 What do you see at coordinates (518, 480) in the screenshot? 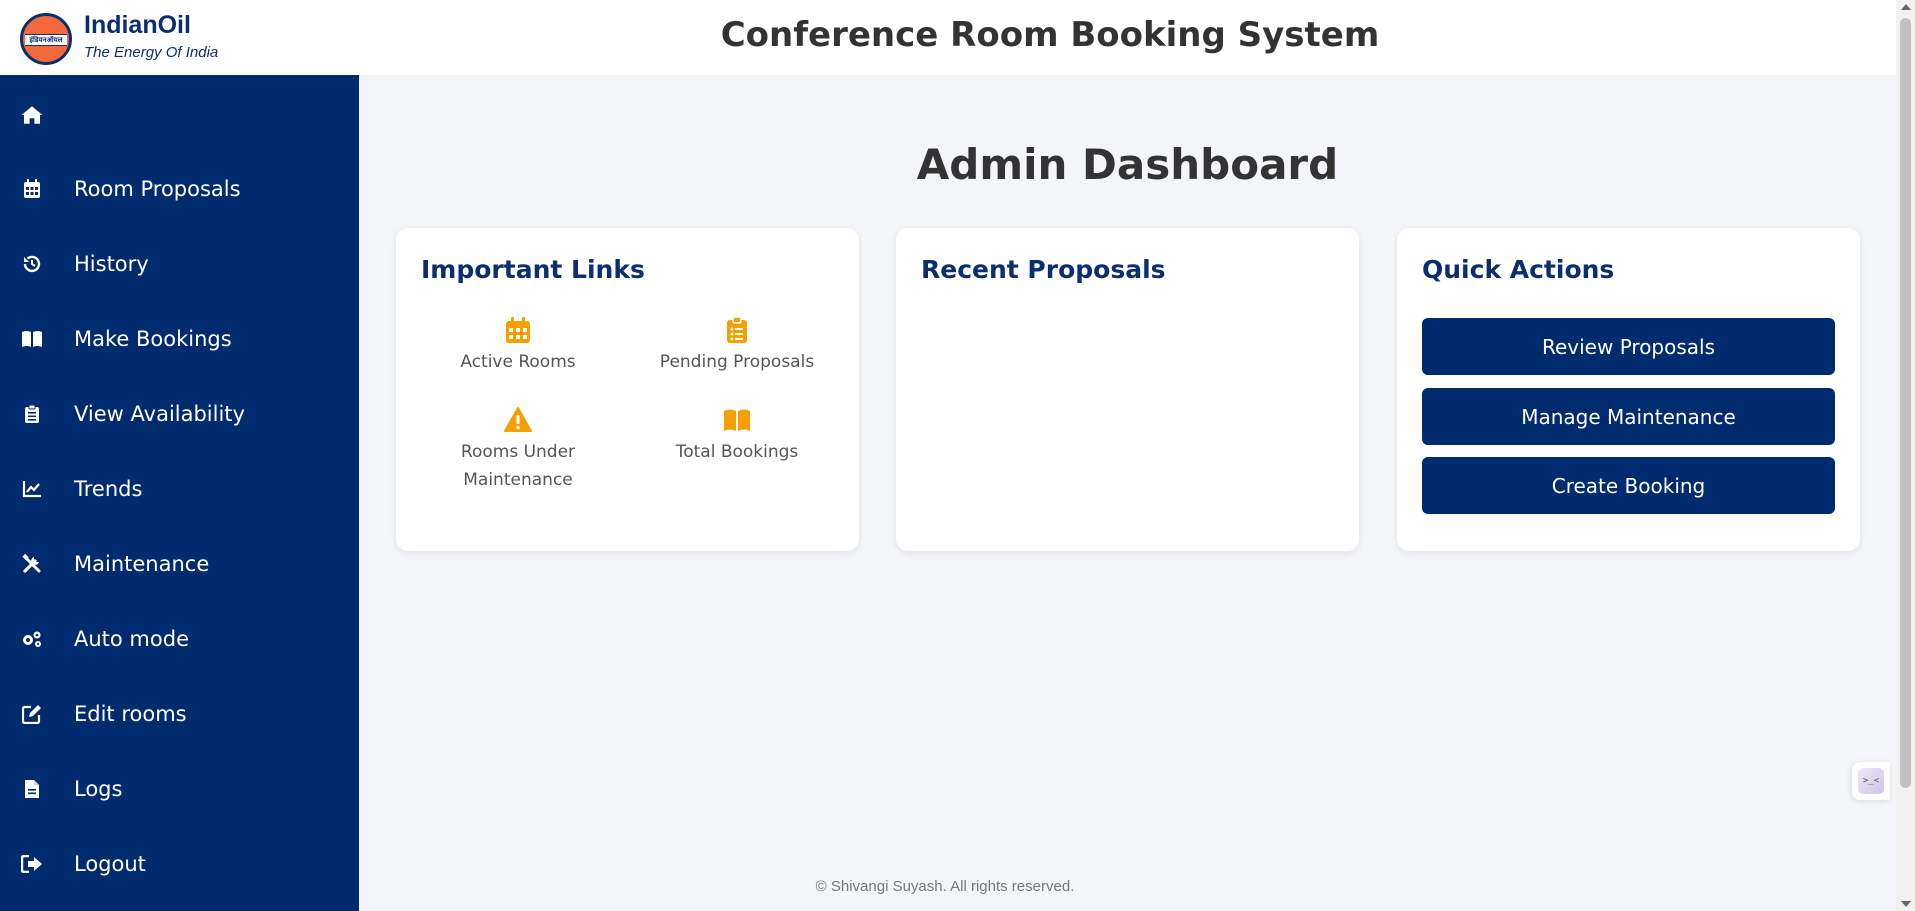
I see `link-label: Maintenance` at bounding box center [518, 480].